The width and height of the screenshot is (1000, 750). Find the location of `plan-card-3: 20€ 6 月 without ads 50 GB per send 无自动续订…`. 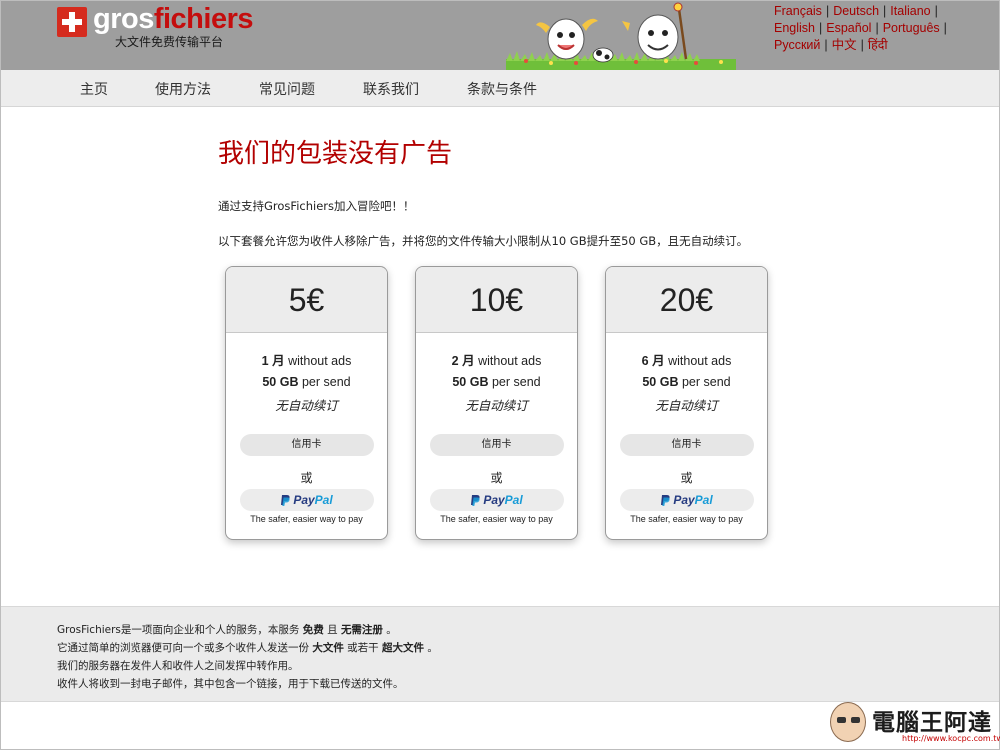

plan-card-3: 20€ 6 月 without ads 50 GB per send 无自动续订… is located at coordinates (686, 403).